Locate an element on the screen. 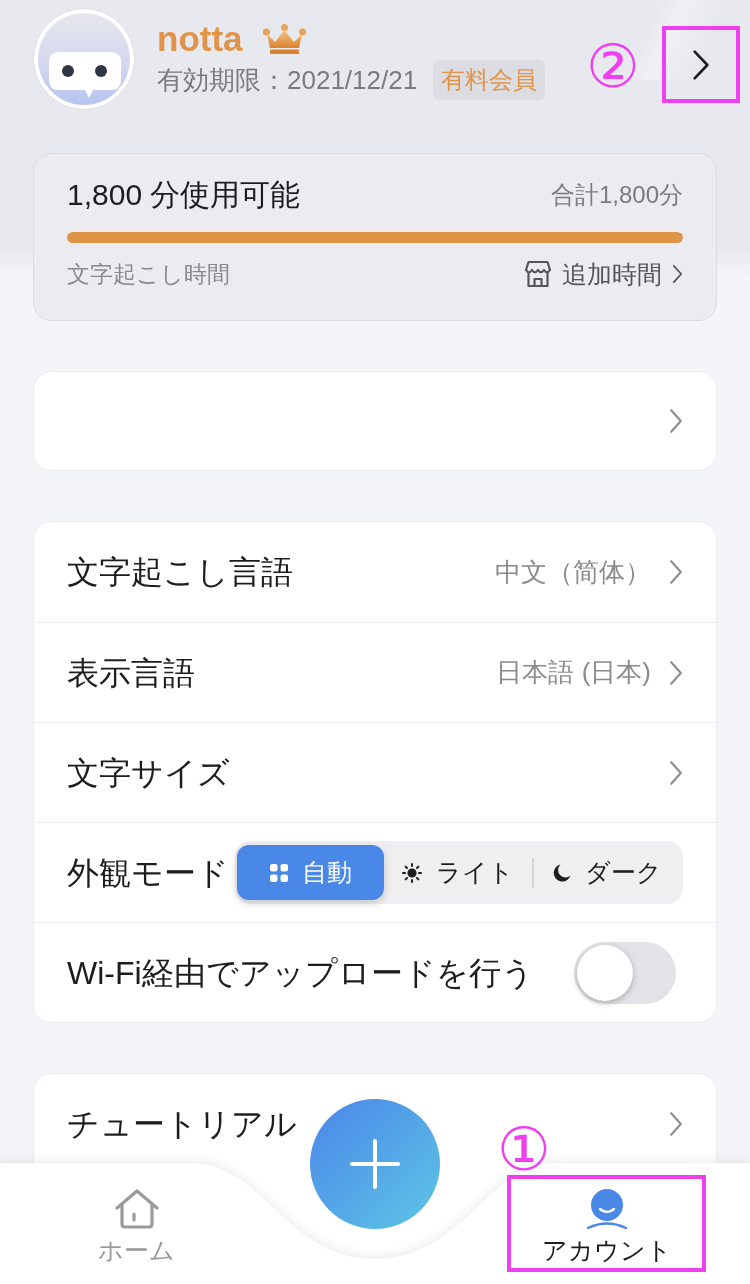 The width and height of the screenshot is (750, 1284). annotation-number: ② is located at coordinates (613, 67).